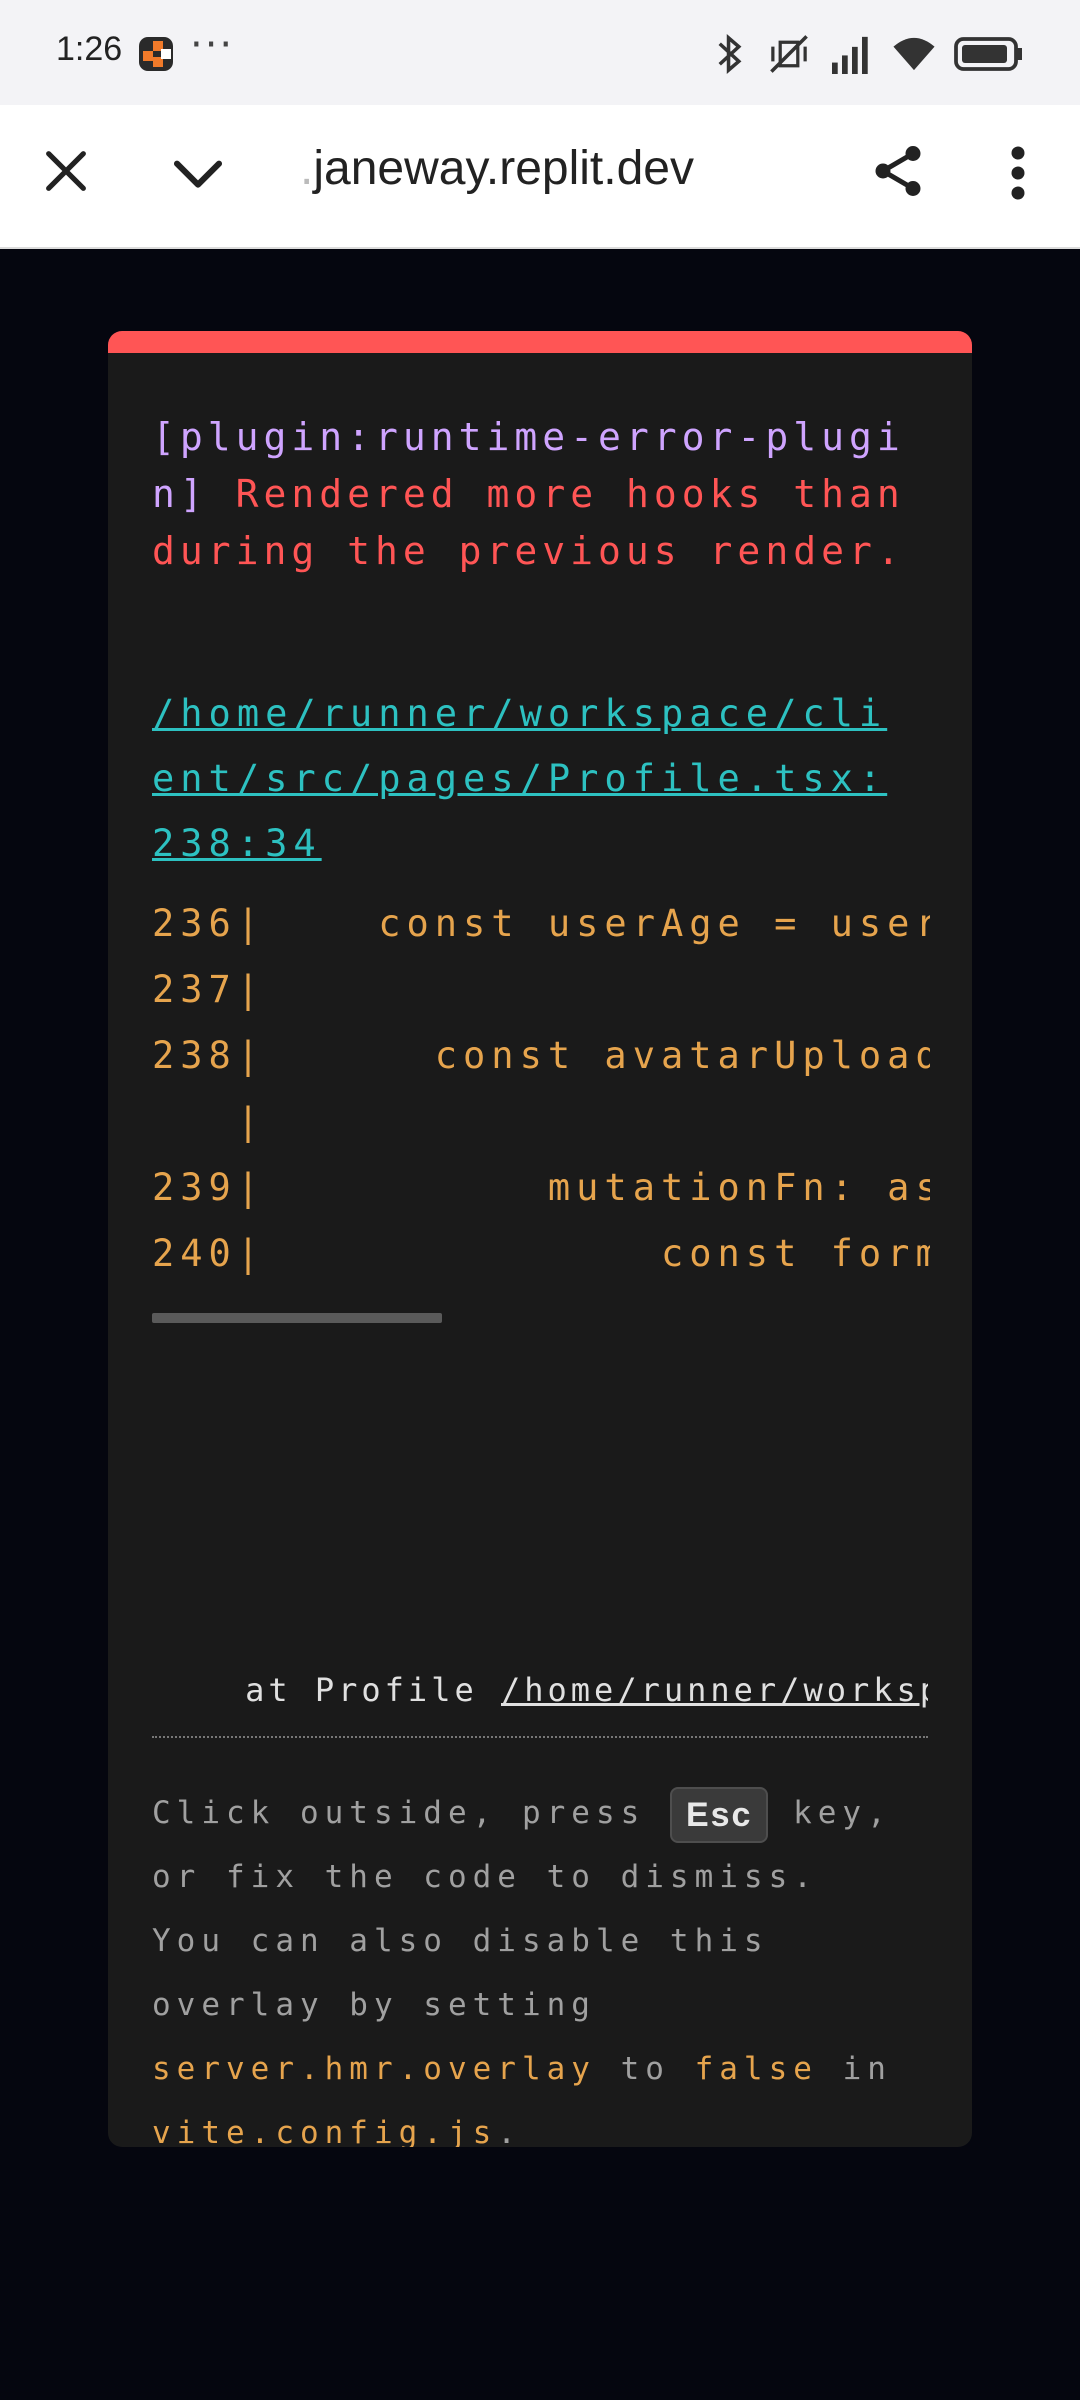 This screenshot has width=1080, height=2400. Describe the element at coordinates (540, 52) in the screenshot. I see `status-bar: 1:26 ···` at that location.